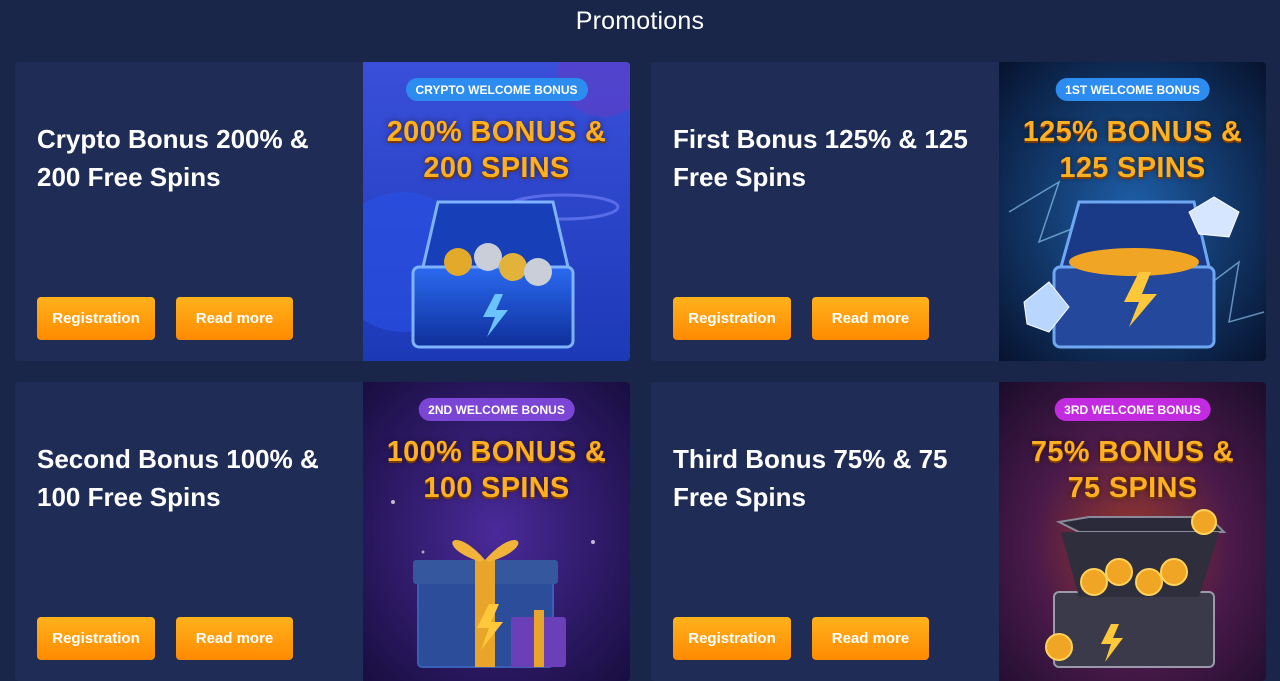 This screenshot has height=681, width=1280. I want to click on banner-headline: 200% BONUS & 200 SPINS, so click(496, 150).